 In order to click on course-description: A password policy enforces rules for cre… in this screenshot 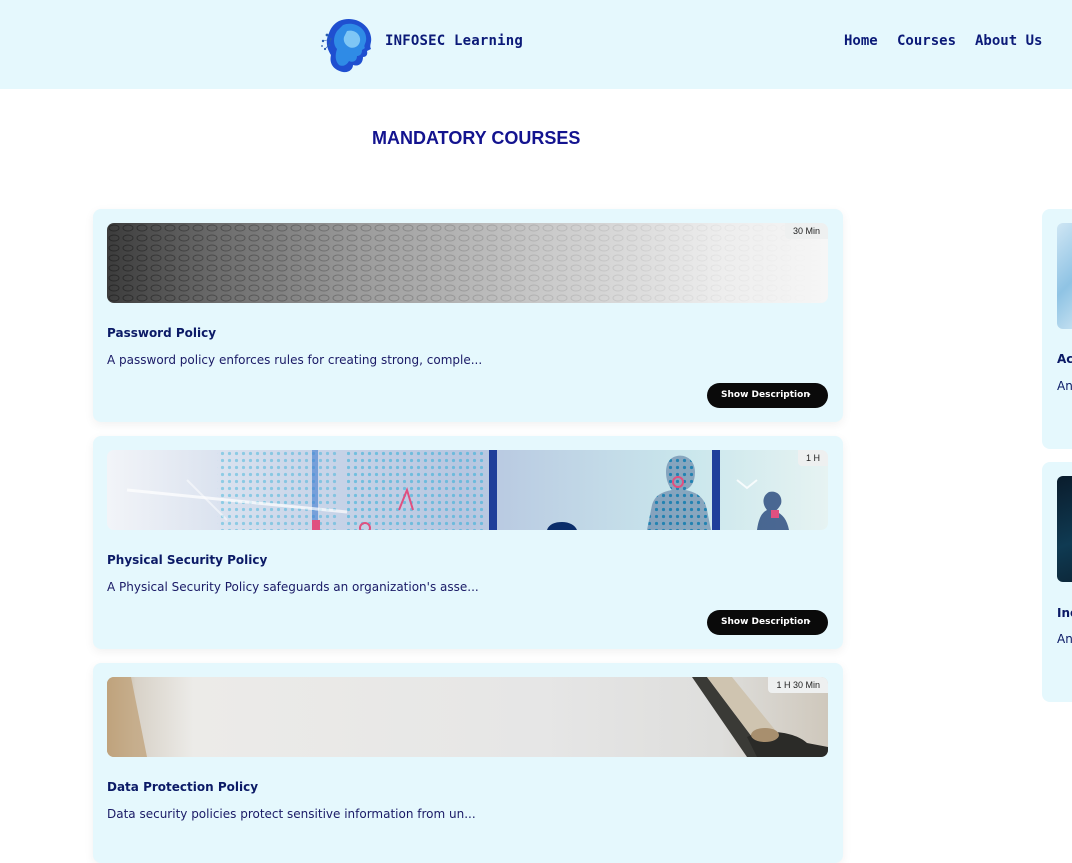, I will do `click(295, 360)`.